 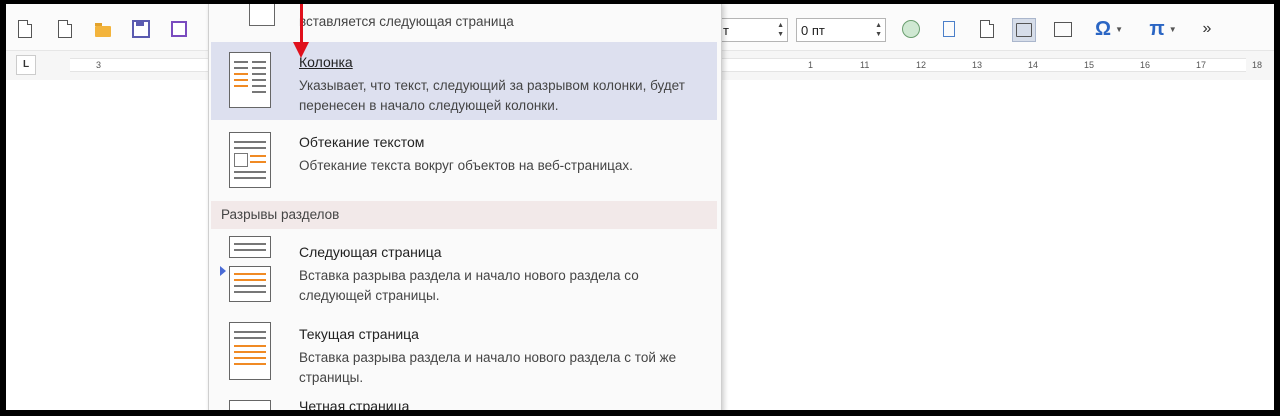 I want to click on menu-item-title: Четная страница, so click(x=354, y=404).